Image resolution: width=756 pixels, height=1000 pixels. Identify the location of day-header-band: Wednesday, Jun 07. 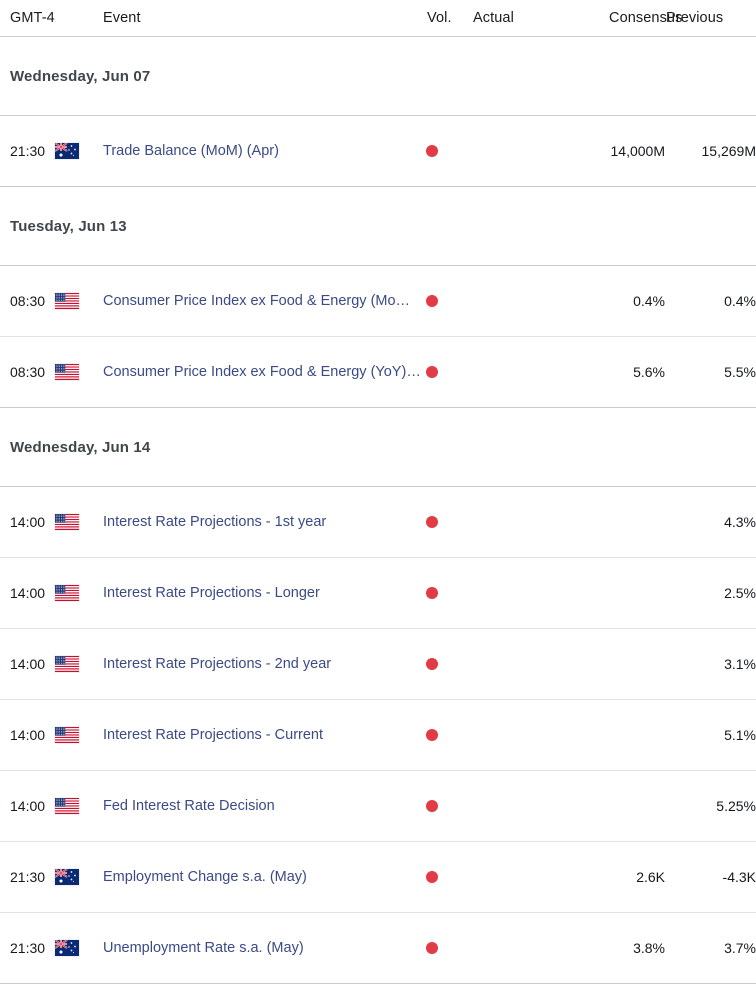
(378, 76).